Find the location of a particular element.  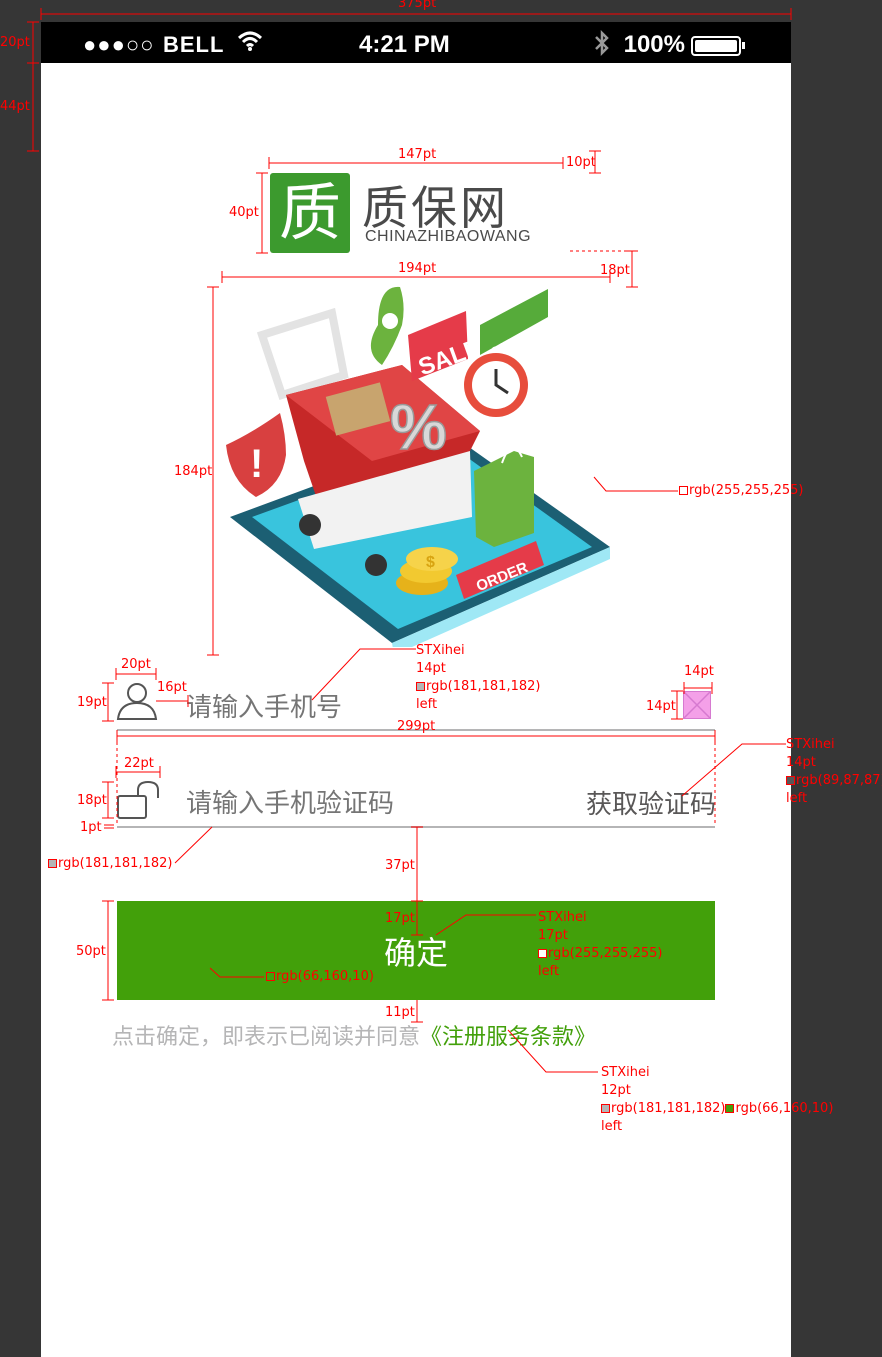

anno-button-height: 50pt is located at coordinates (91, 951).